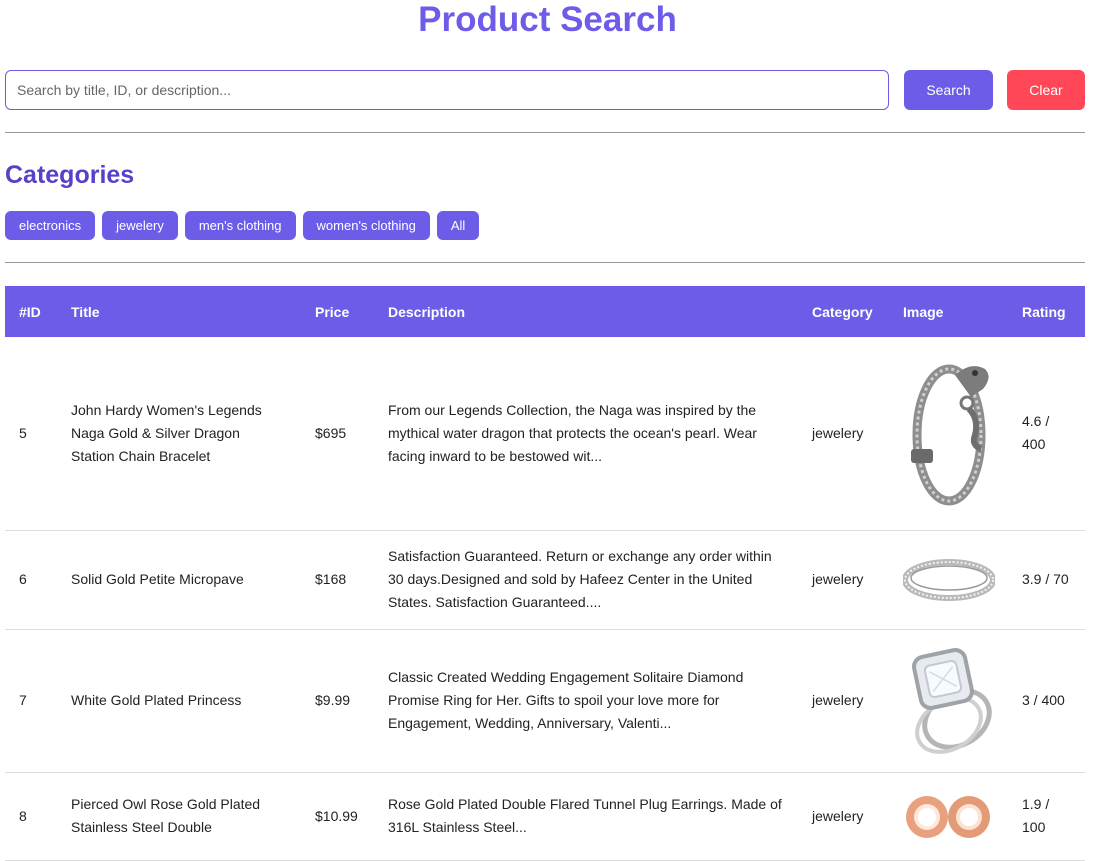 The height and width of the screenshot is (861, 1095). I want to click on column-header-category: Category, so click(842, 311).